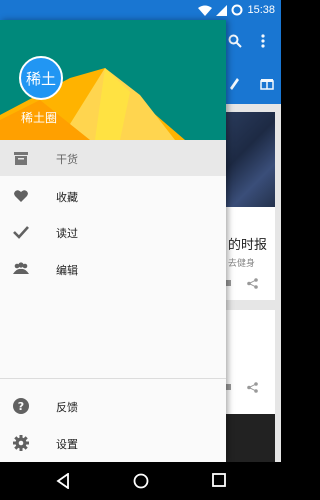 This screenshot has height=500, width=320. What do you see at coordinates (21, 443) in the screenshot?
I see `settings-icon` at bounding box center [21, 443].